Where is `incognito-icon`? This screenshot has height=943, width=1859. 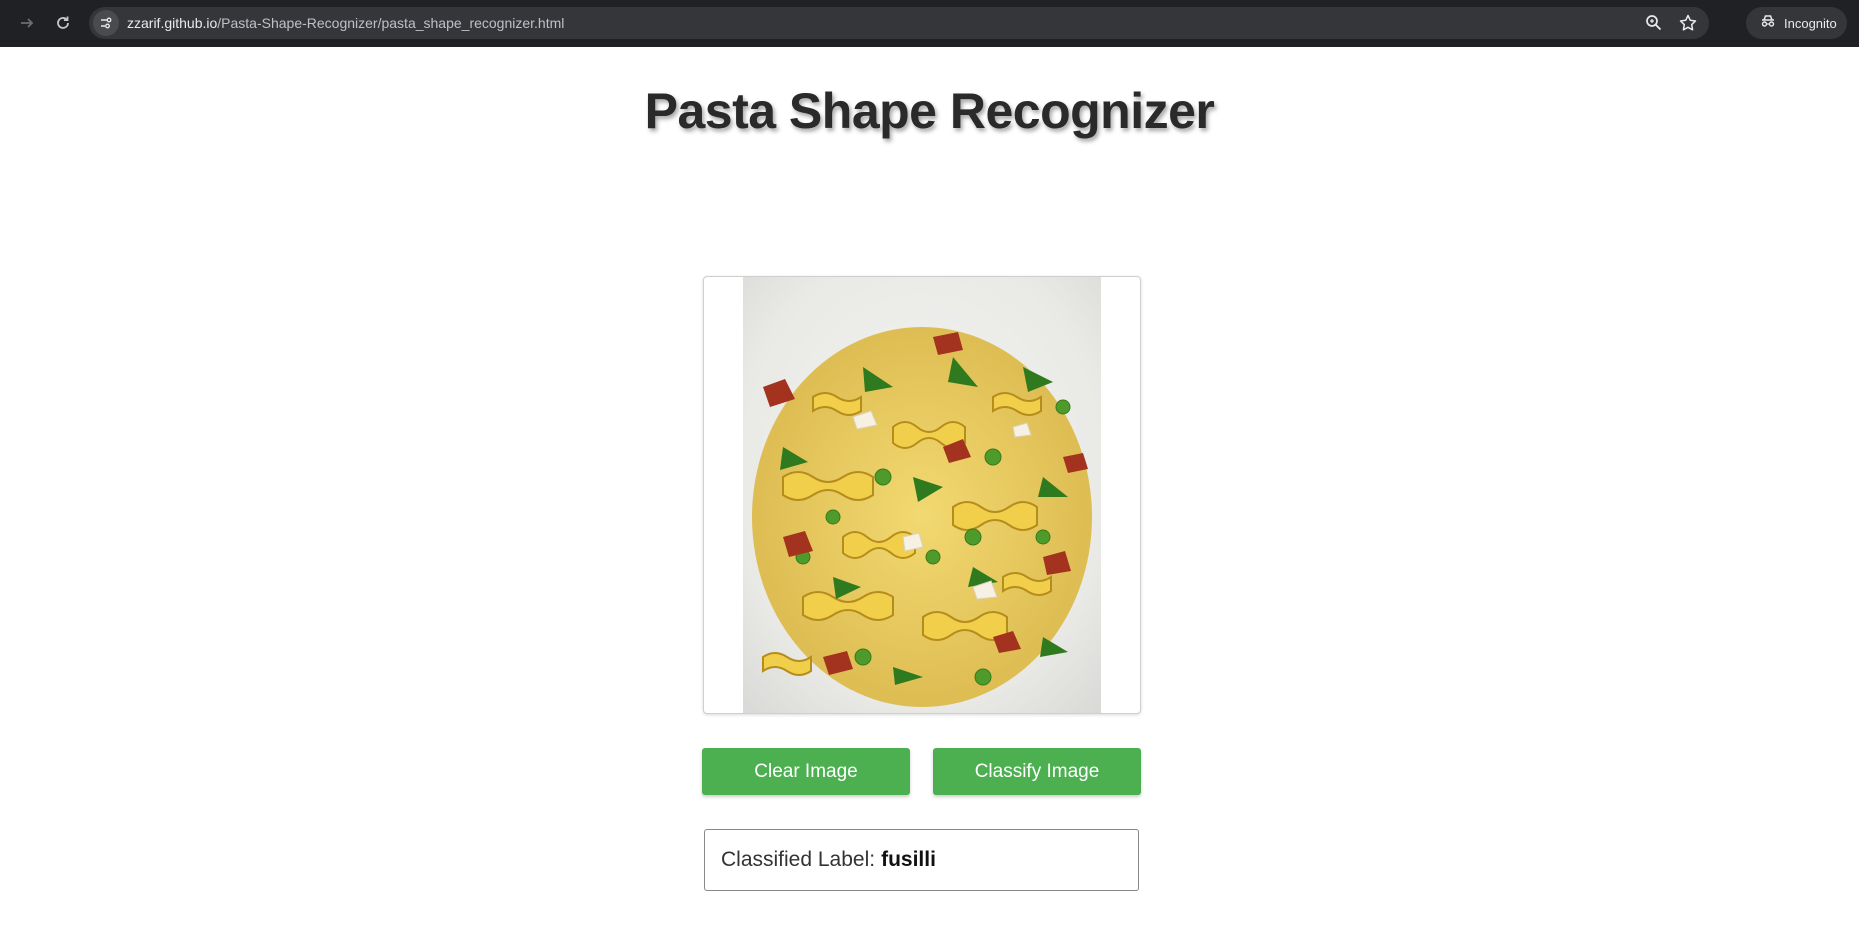 incognito-icon is located at coordinates (1768, 23).